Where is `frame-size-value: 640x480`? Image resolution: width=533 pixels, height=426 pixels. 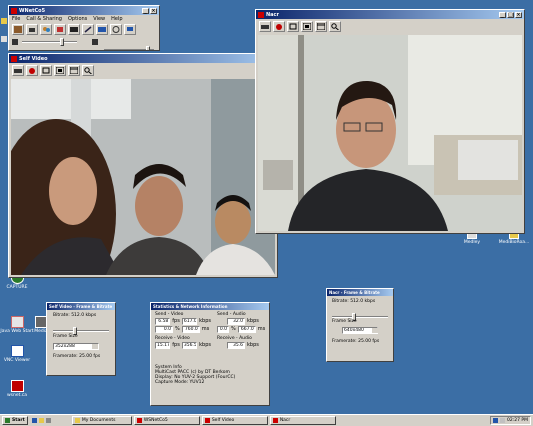 frame-size-value: 640x480 is located at coordinates (354, 330).